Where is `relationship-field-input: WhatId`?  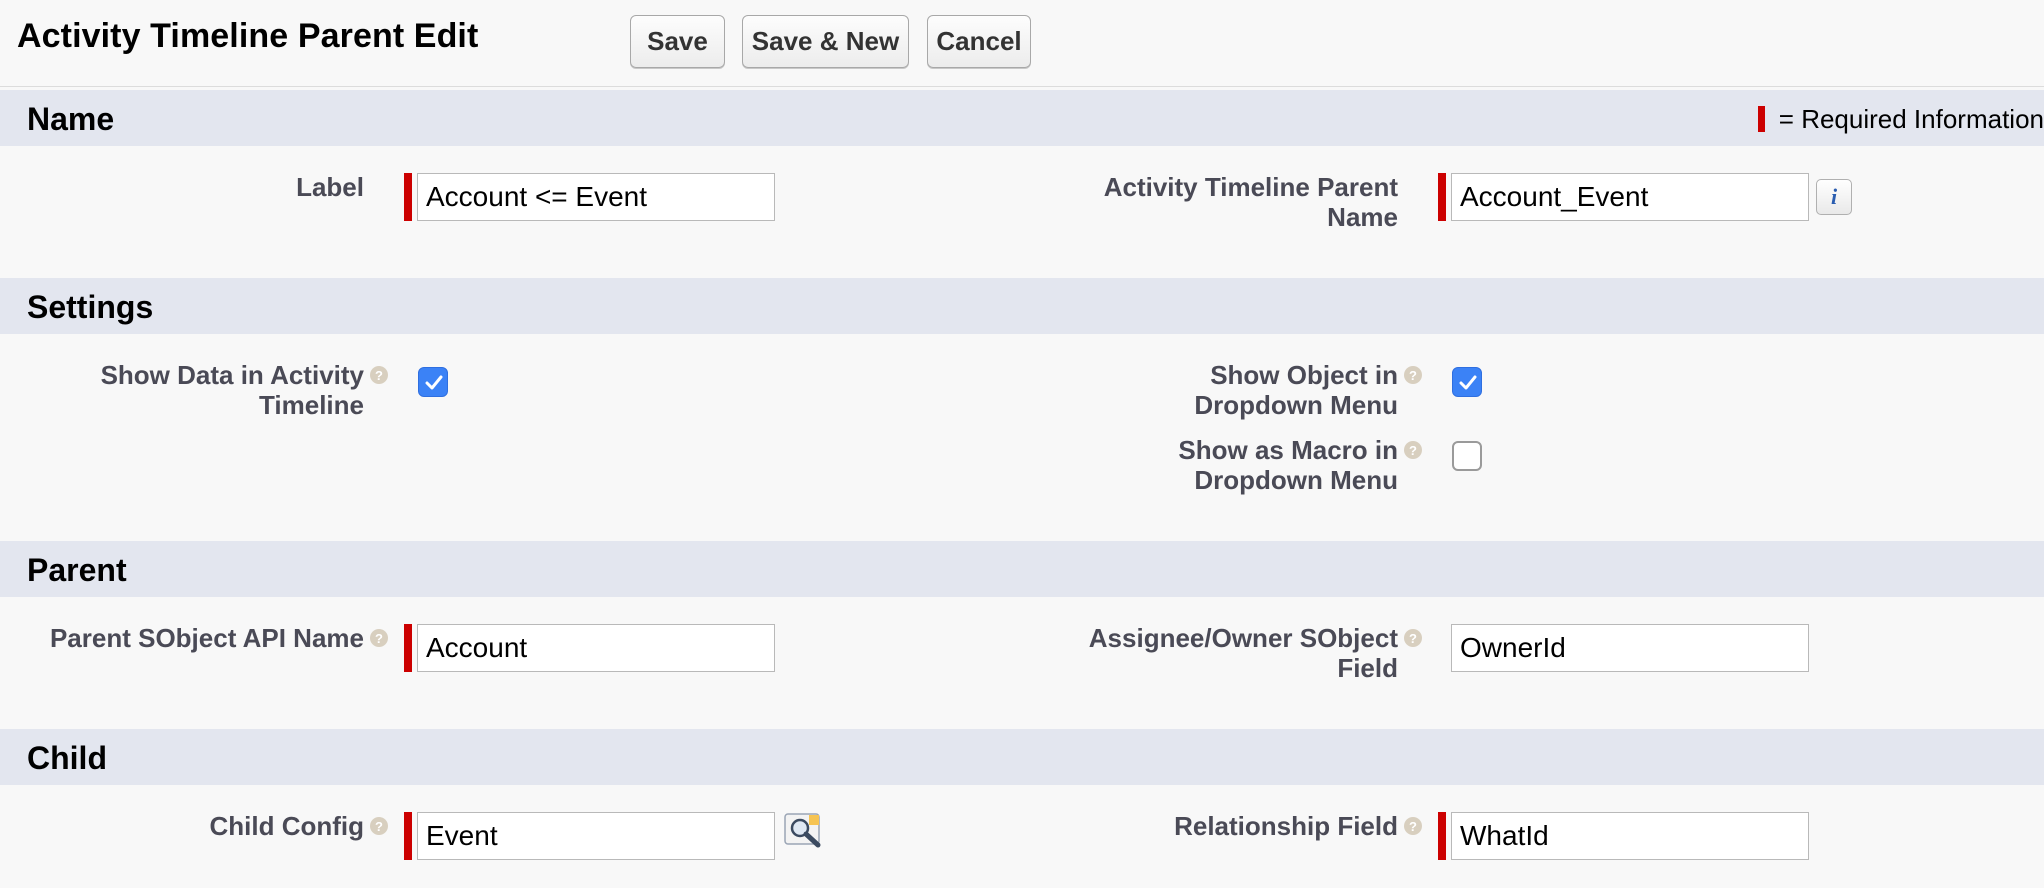 relationship-field-input: WhatId is located at coordinates (1630, 836).